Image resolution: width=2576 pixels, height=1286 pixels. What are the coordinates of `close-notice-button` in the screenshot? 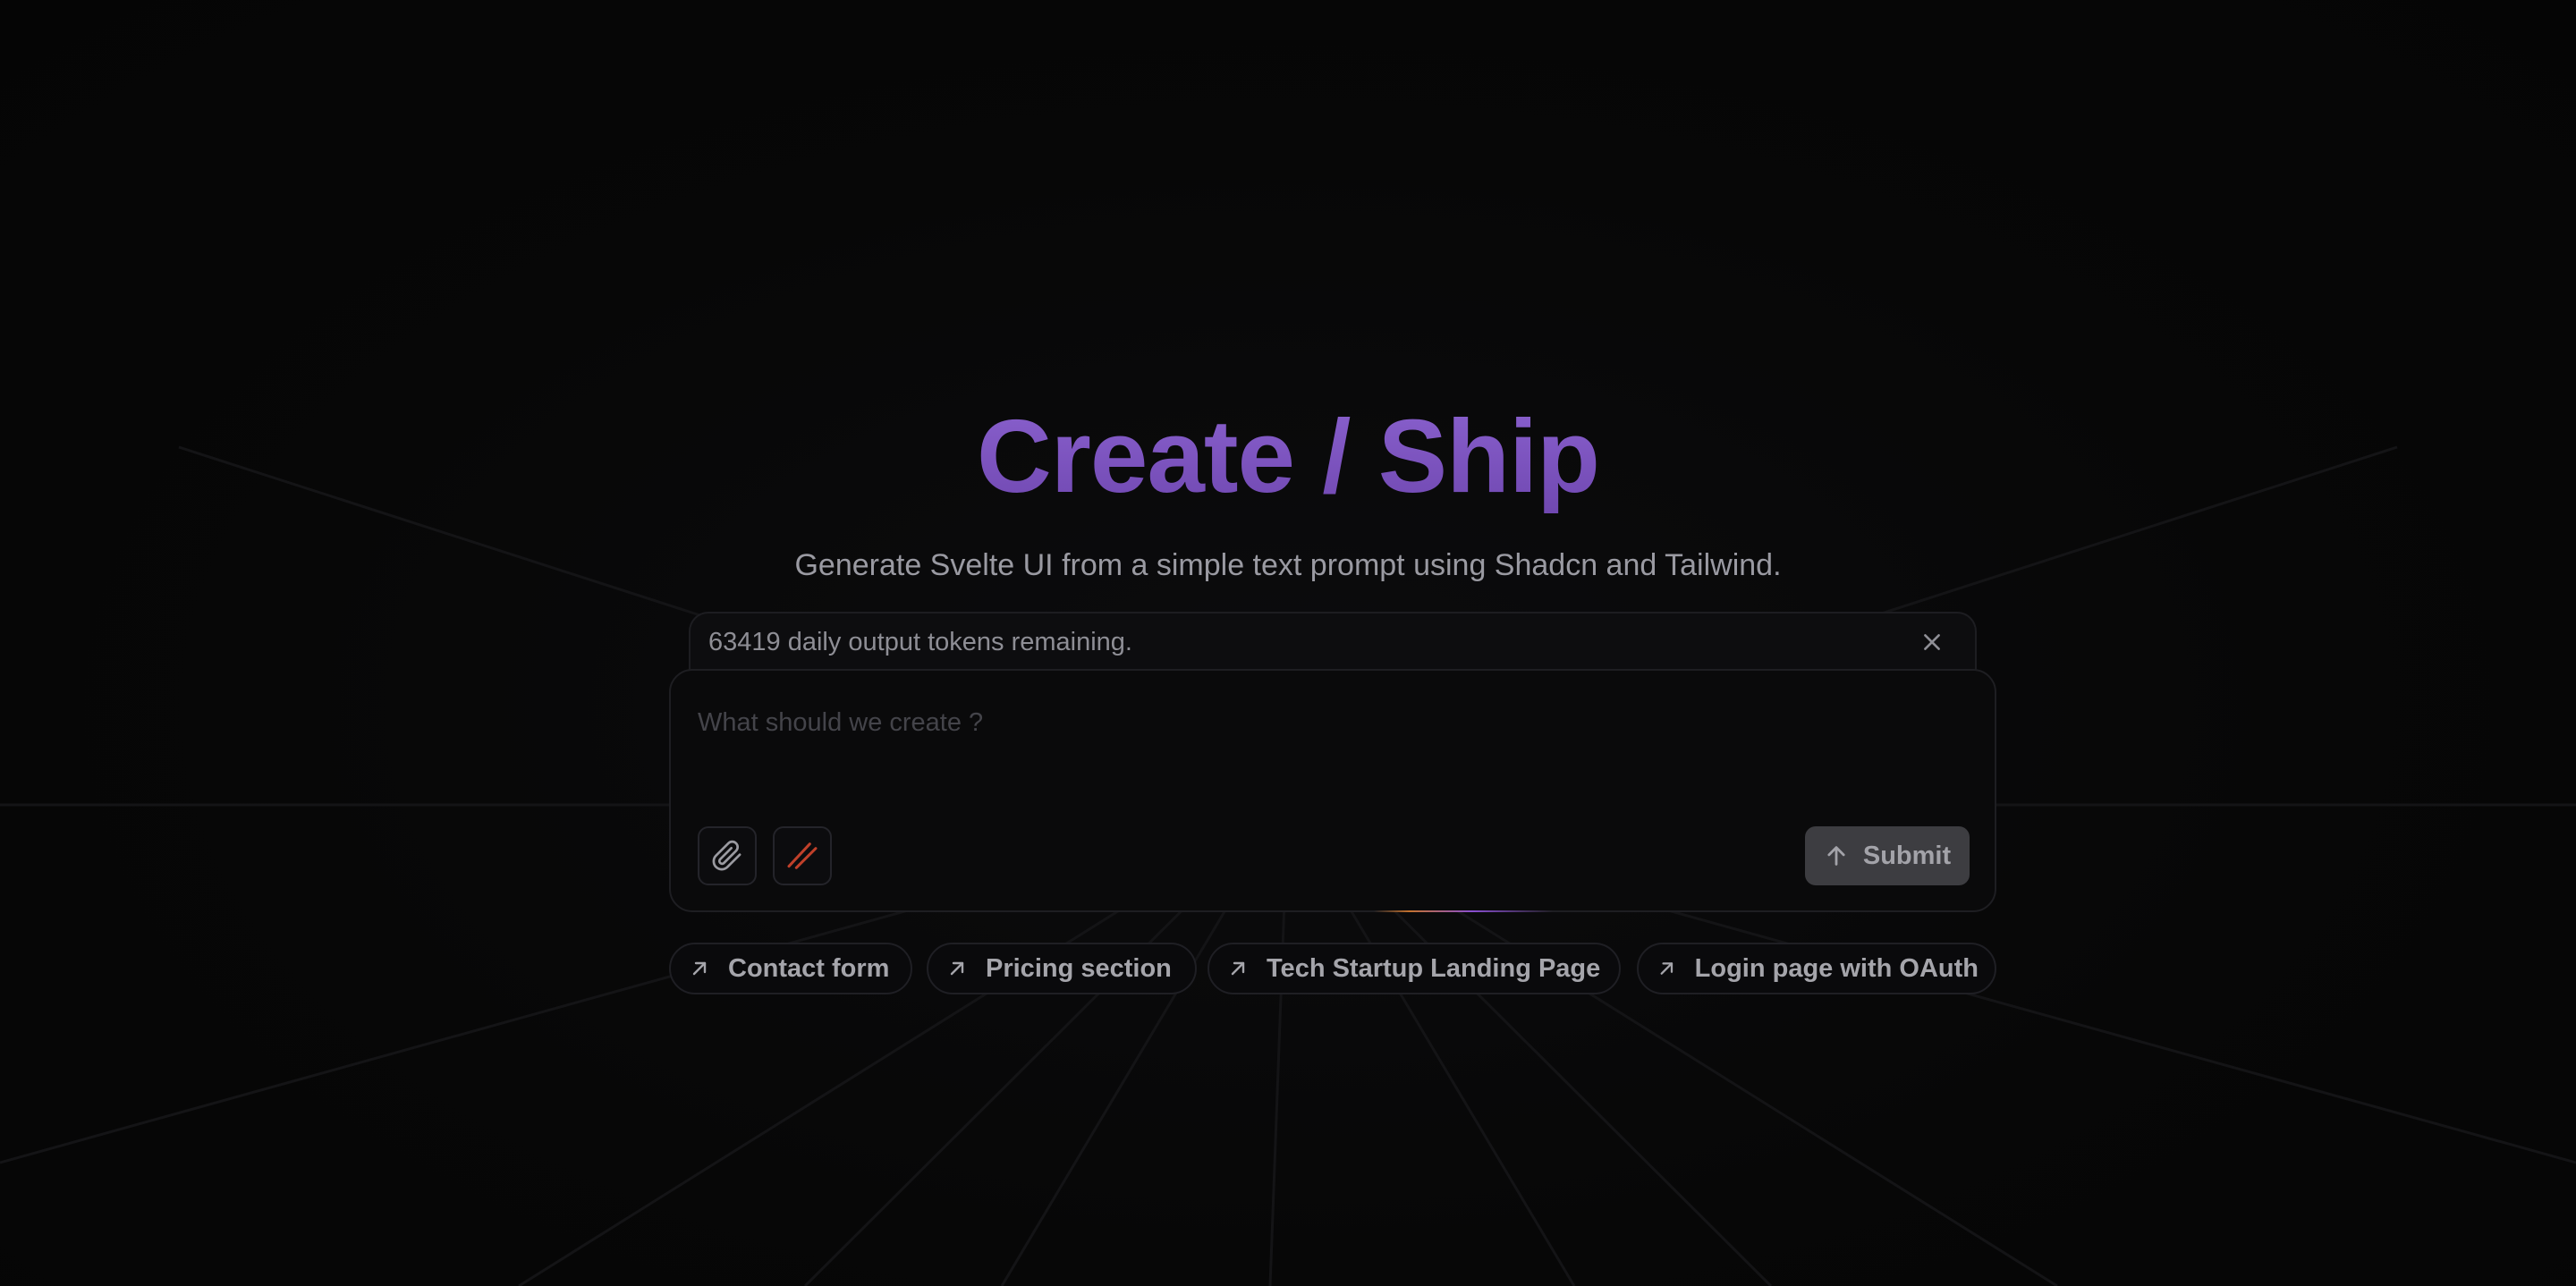 It's located at (1932, 642).